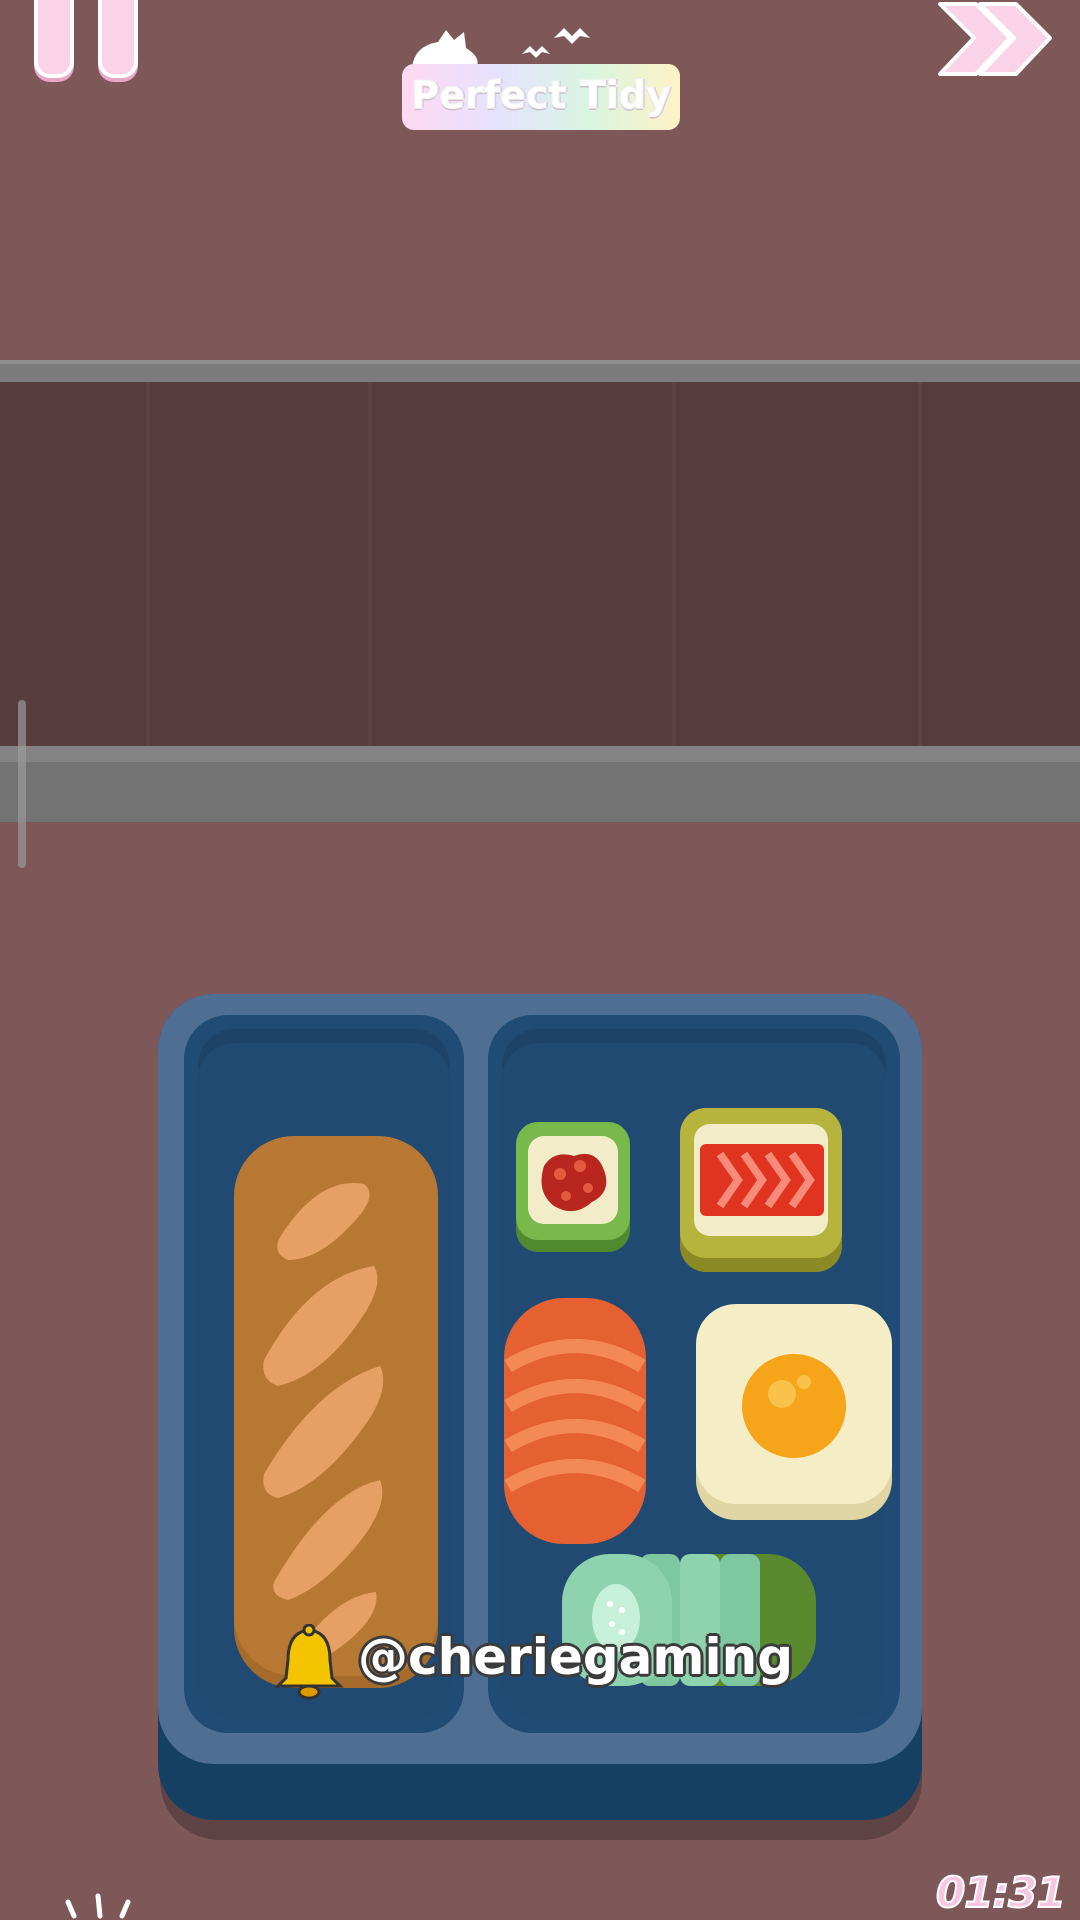  What do you see at coordinates (1001, 1892) in the screenshot?
I see `level-timer: 01:31` at bounding box center [1001, 1892].